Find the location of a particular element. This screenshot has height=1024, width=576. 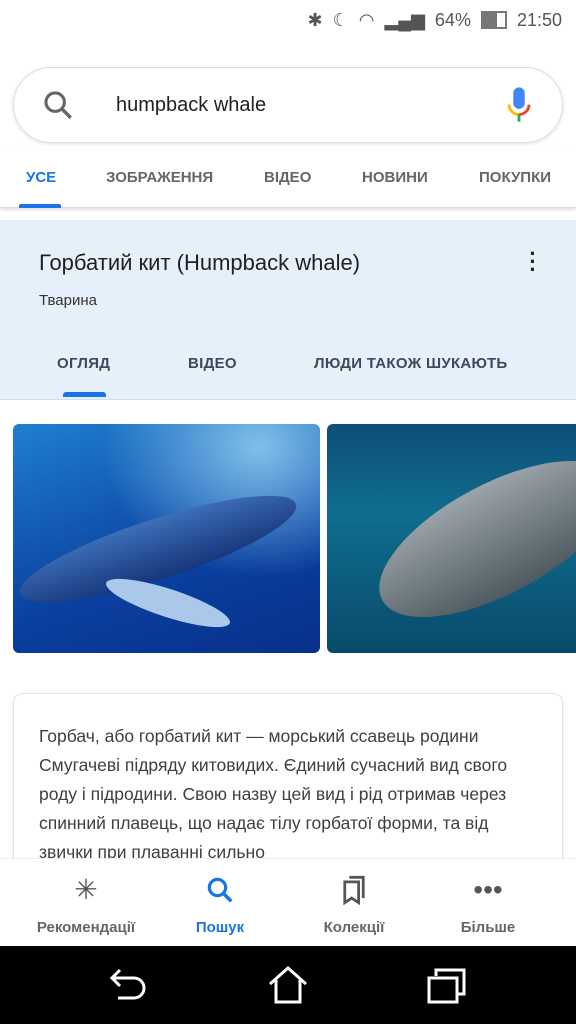

nav-more: ••• Більше is located at coordinates (488, 903).